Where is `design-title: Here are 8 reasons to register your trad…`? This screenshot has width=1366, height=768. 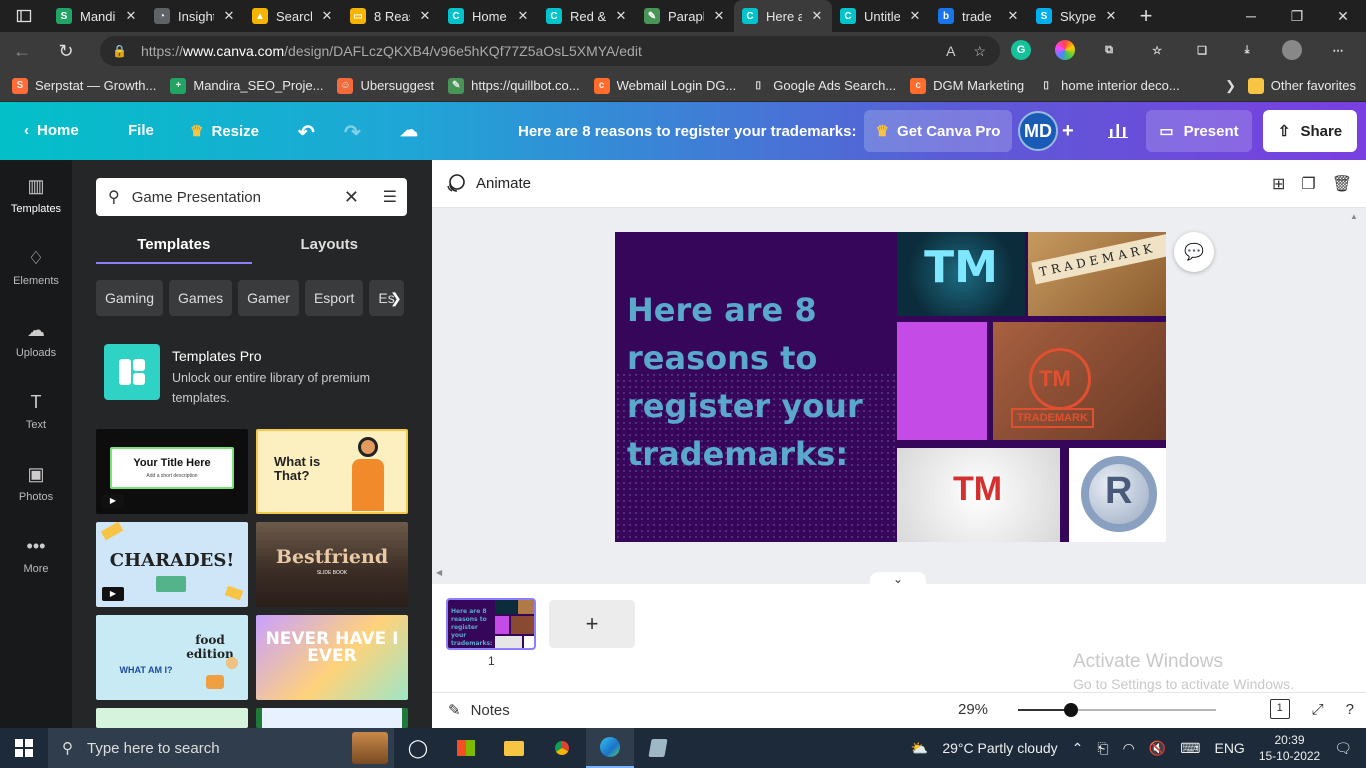 design-title: Here are 8 reasons to register your trad… is located at coordinates (687, 131).